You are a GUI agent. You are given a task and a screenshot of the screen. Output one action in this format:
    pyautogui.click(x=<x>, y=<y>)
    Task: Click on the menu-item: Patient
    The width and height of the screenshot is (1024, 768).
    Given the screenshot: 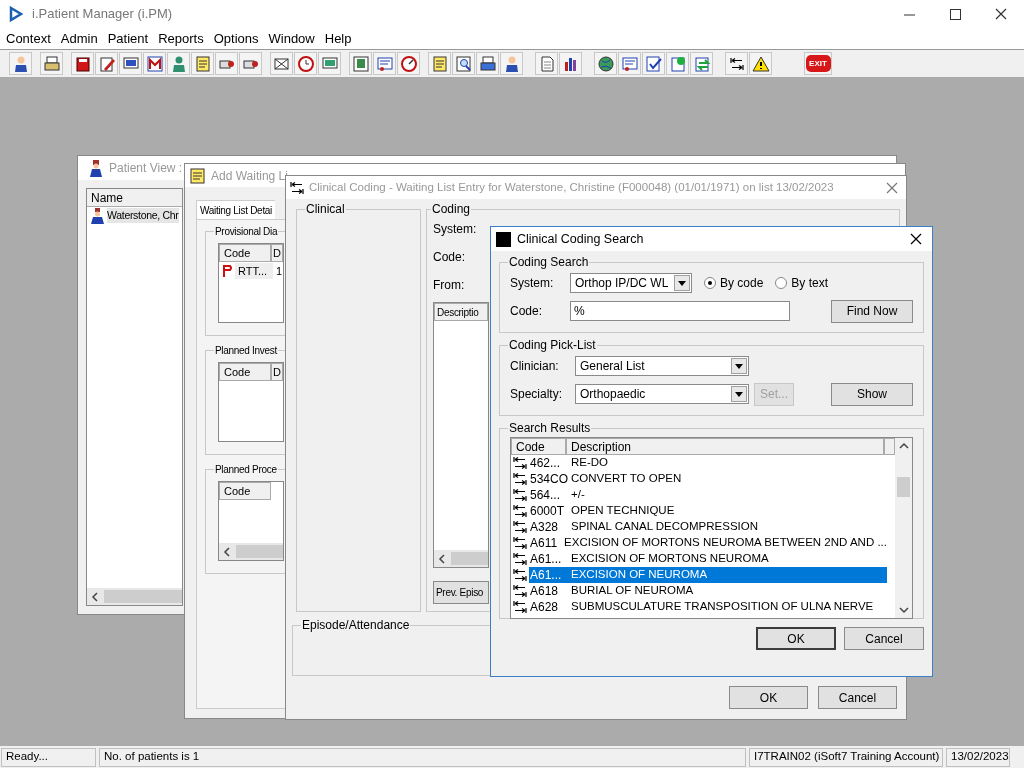 What is the action you would take?
    pyautogui.click(x=128, y=38)
    